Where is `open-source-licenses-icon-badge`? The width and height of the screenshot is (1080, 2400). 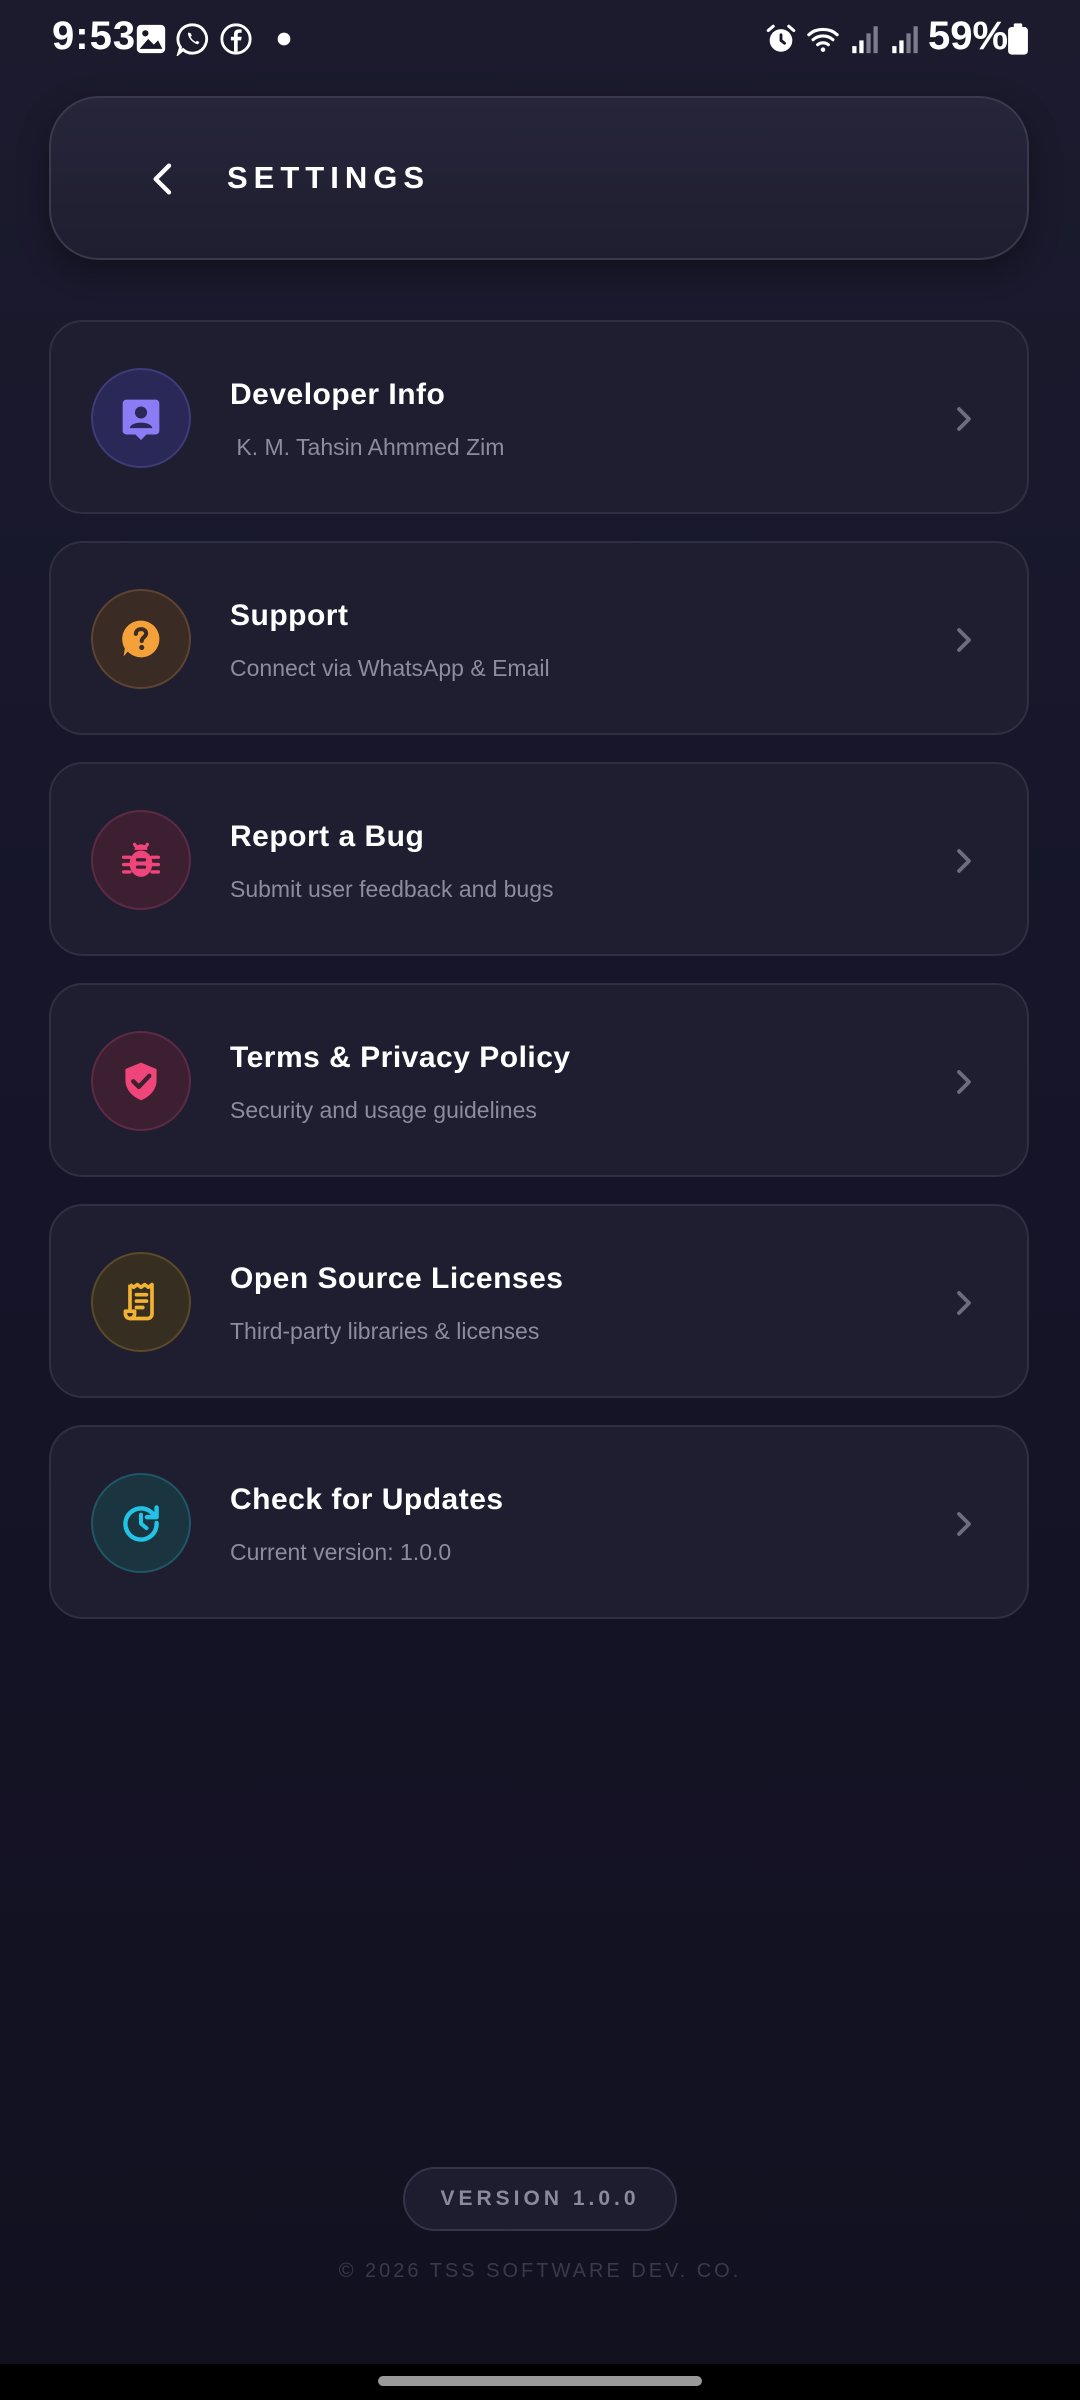
open-source-licenses-icon-badge is located at coordinates (141, 1302).